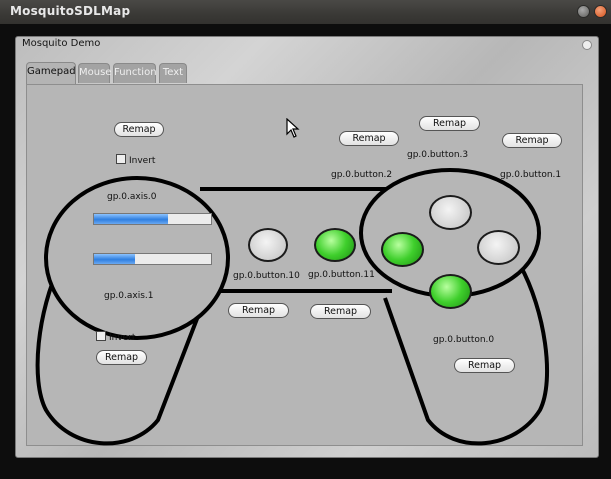 This screenshot has height=479, width=611. What do you see at coordinates (498, 247) in the screenshot?
I see `button1-indicator` at bounding box center [498, 247].